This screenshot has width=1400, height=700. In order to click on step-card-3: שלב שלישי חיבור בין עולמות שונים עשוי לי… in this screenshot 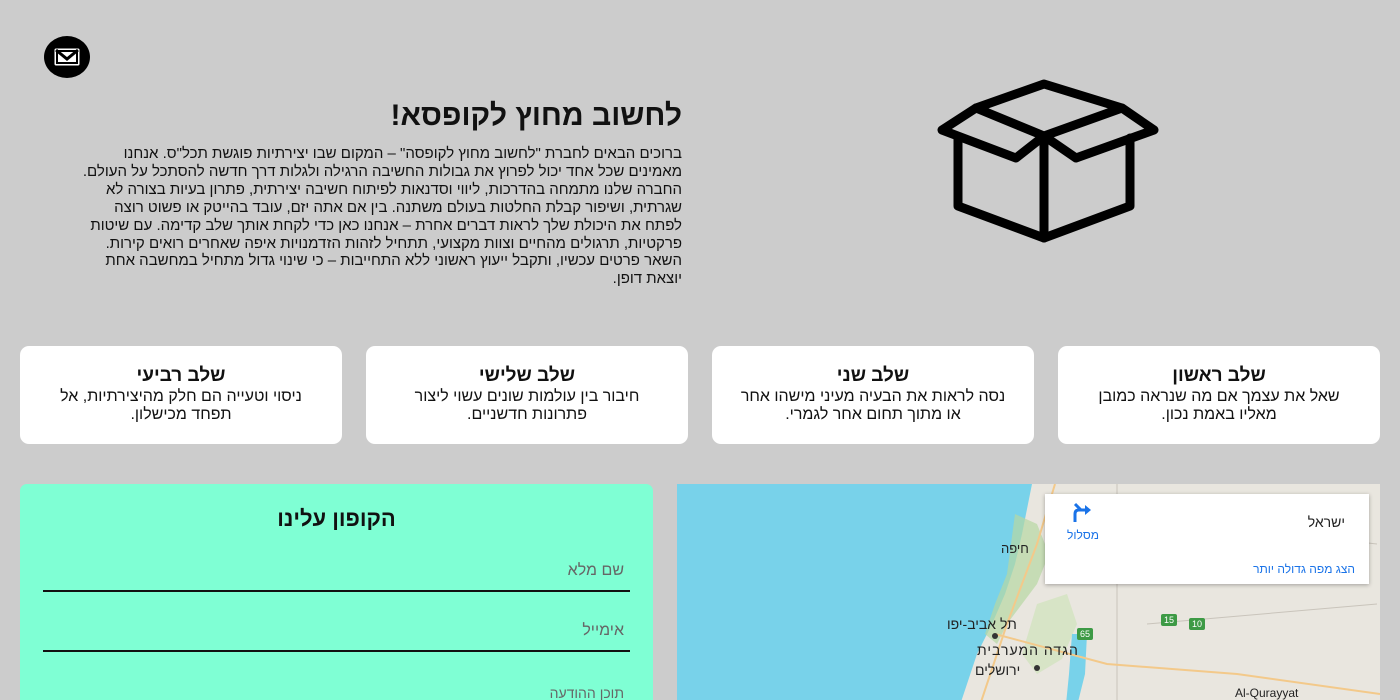, I will do `click(527, 395)`.